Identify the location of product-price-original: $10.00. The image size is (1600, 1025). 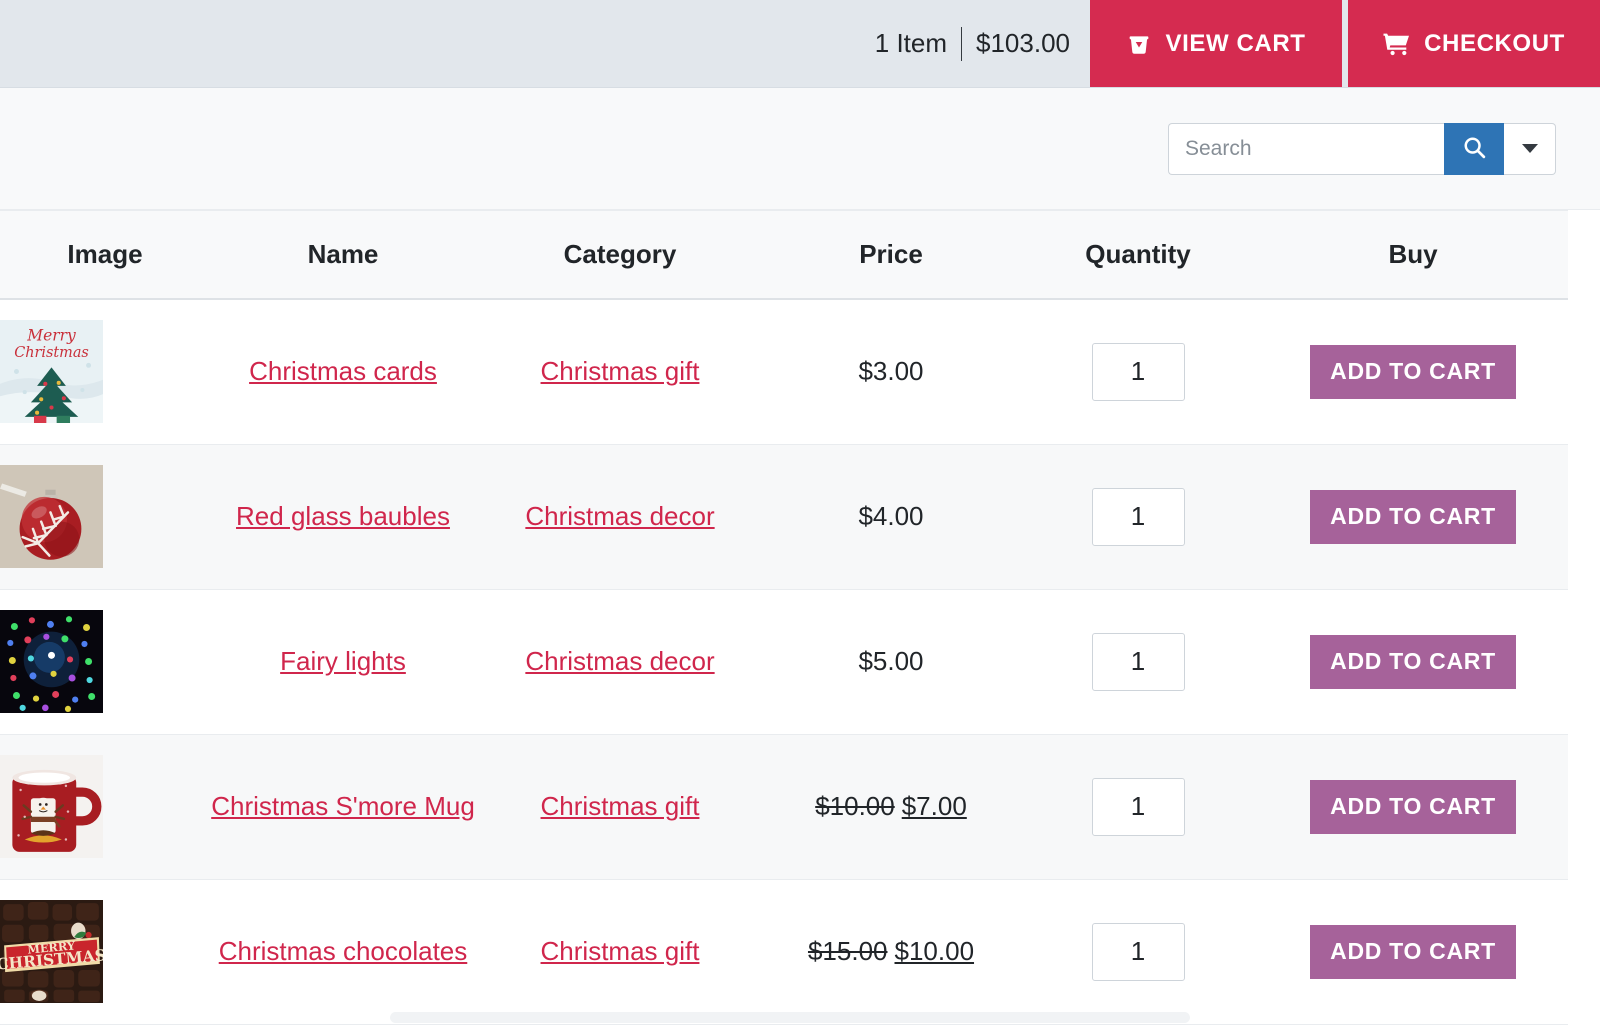
(855, 806).